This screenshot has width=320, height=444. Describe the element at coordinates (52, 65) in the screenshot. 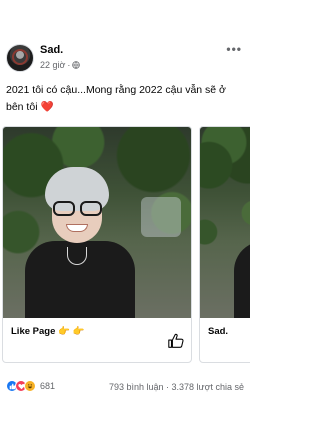

I see `post-time: 22 giờ` at that location.